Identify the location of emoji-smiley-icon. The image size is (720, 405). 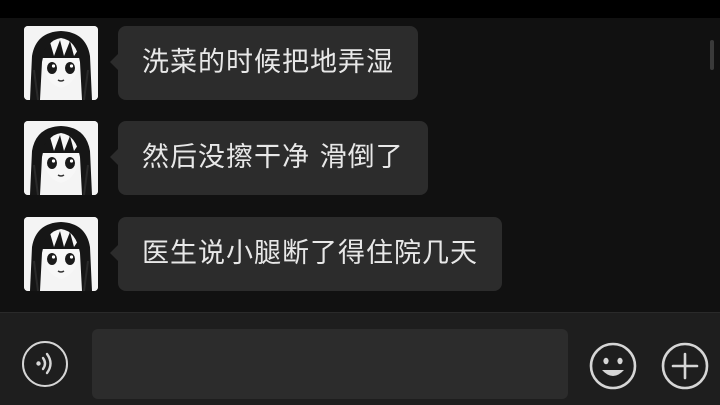
(613, 366).